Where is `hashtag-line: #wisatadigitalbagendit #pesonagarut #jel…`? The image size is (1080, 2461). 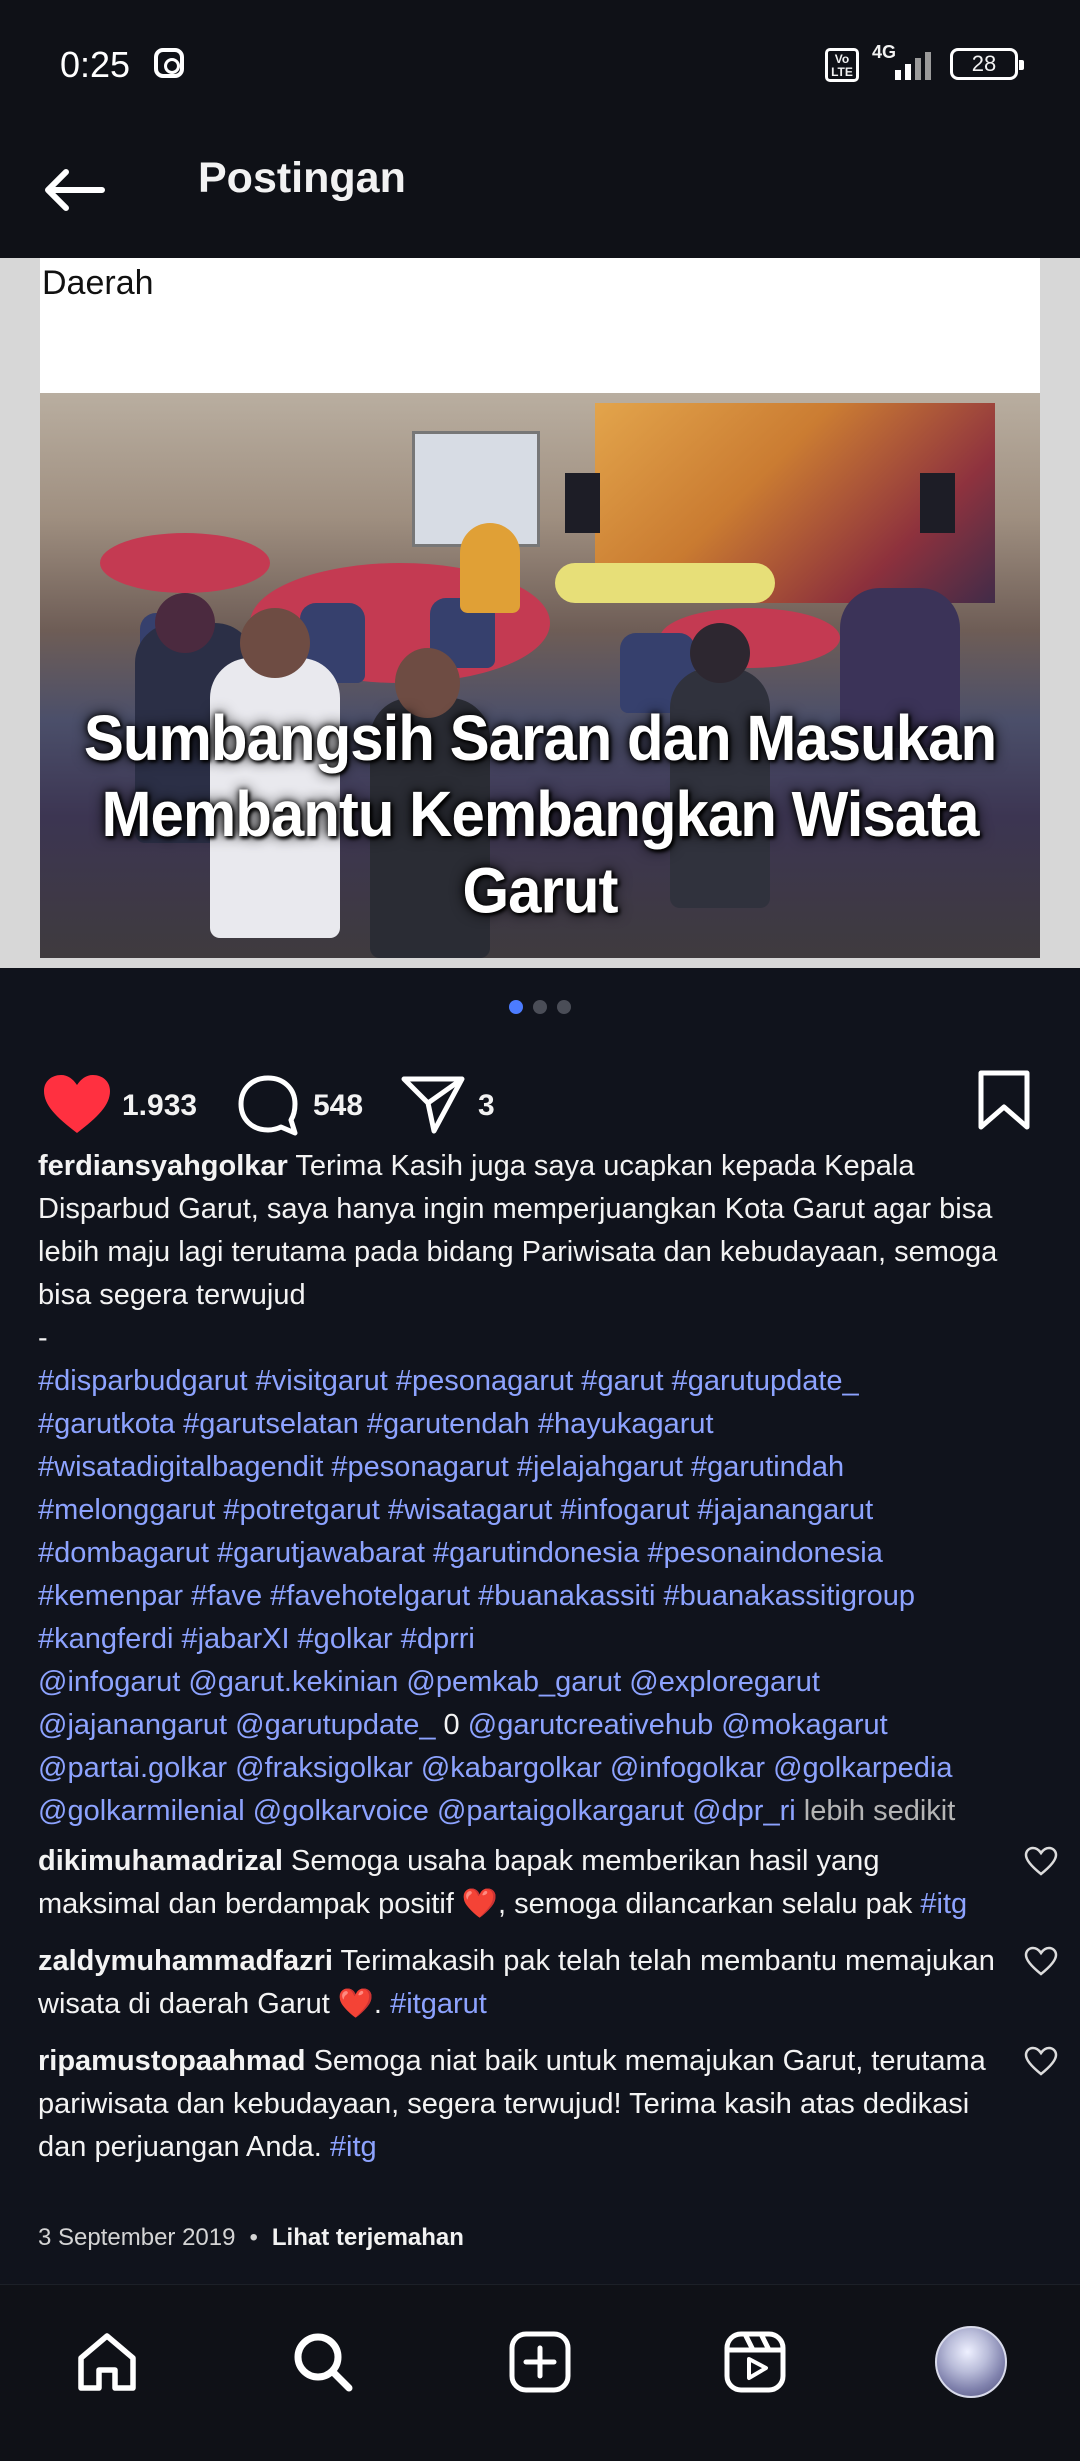
hashtag-line: #wisatadigitalbagendit #pesonagarut #jel… is located at coordinates (543, 1467).